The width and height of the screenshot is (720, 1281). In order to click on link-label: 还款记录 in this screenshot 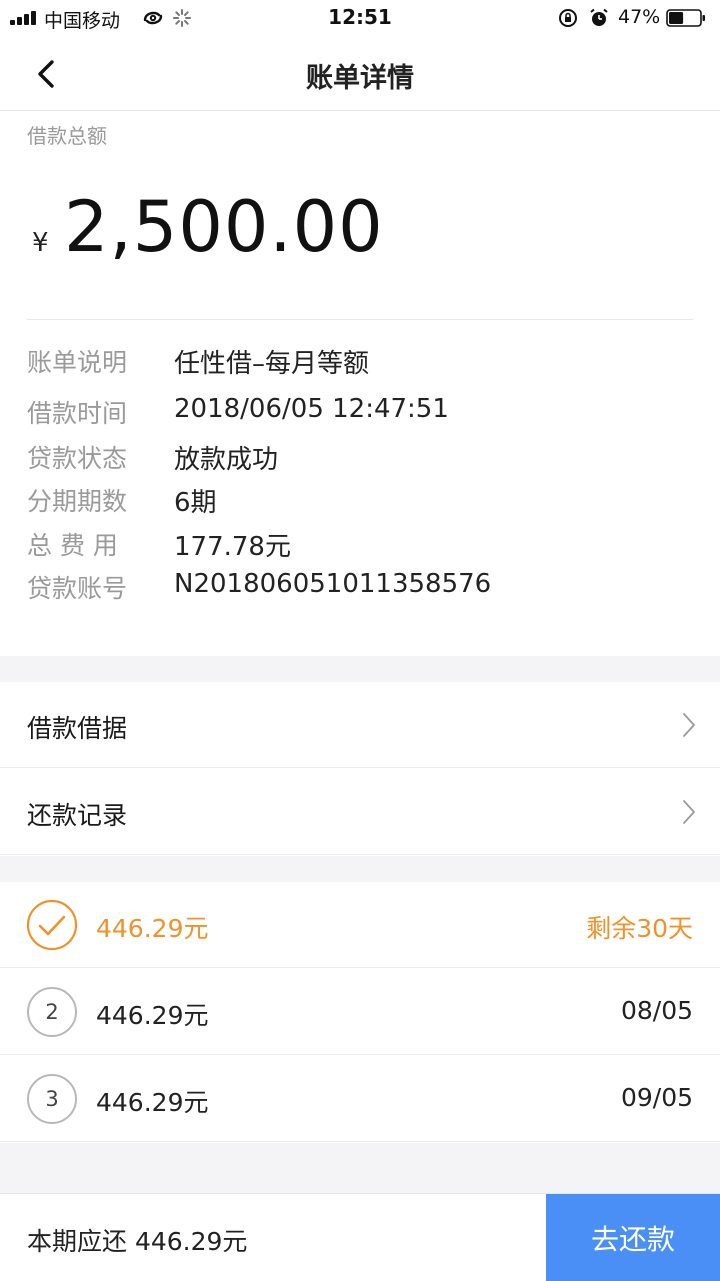, I will do `click(77, 815)`.